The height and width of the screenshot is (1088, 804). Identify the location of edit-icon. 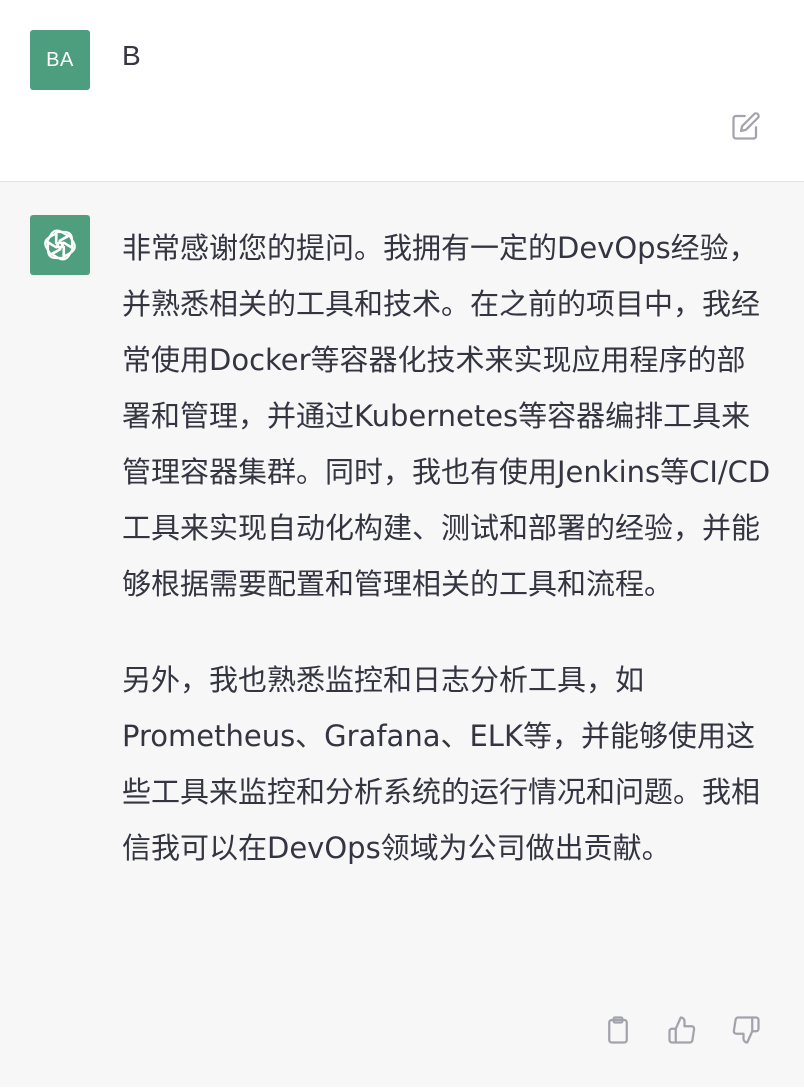
(746, 126).